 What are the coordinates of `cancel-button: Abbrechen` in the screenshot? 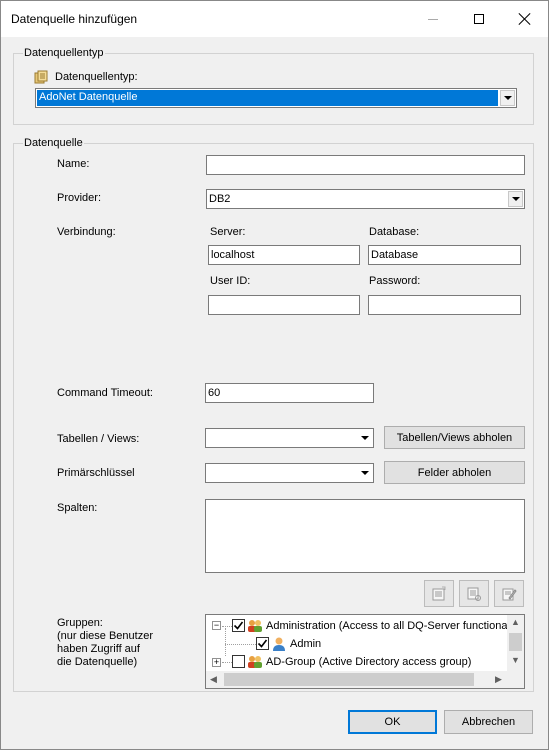 It's located at (488, 722).